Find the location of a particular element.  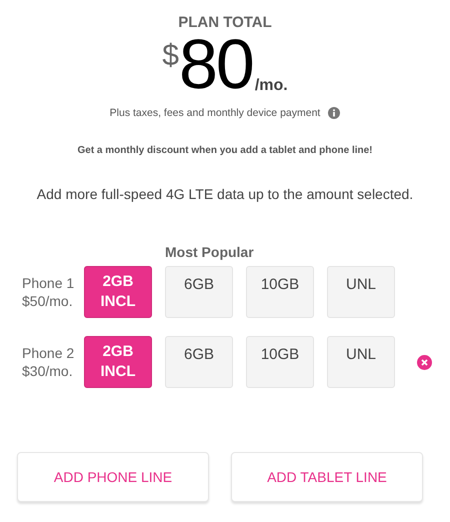

info-icon is located at coordinates (334, 113).